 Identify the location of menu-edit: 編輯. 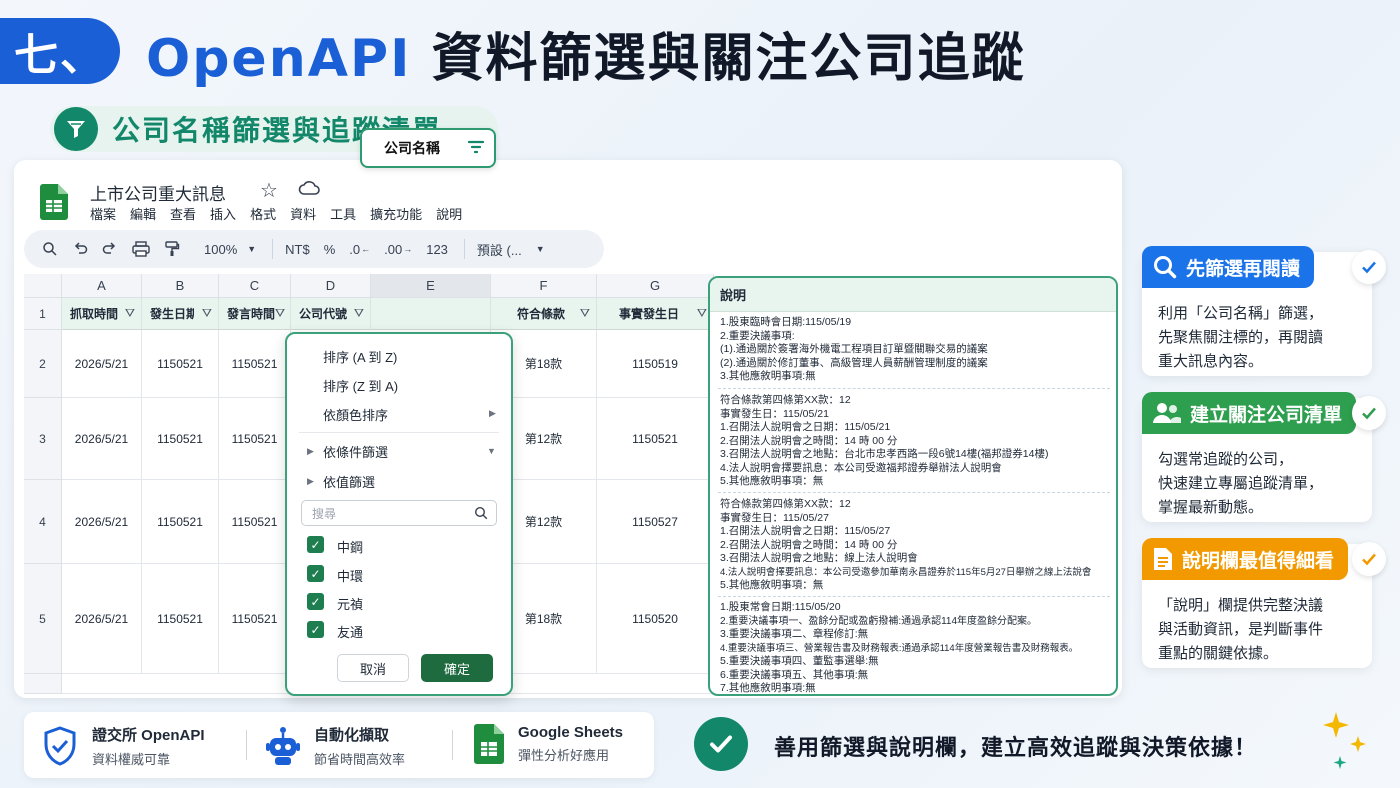
(143, 213).